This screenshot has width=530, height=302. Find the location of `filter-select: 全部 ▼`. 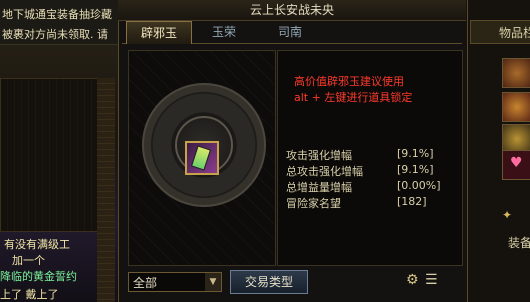

filter-select: 全部 ▼ is located at coordinates (175, 282).